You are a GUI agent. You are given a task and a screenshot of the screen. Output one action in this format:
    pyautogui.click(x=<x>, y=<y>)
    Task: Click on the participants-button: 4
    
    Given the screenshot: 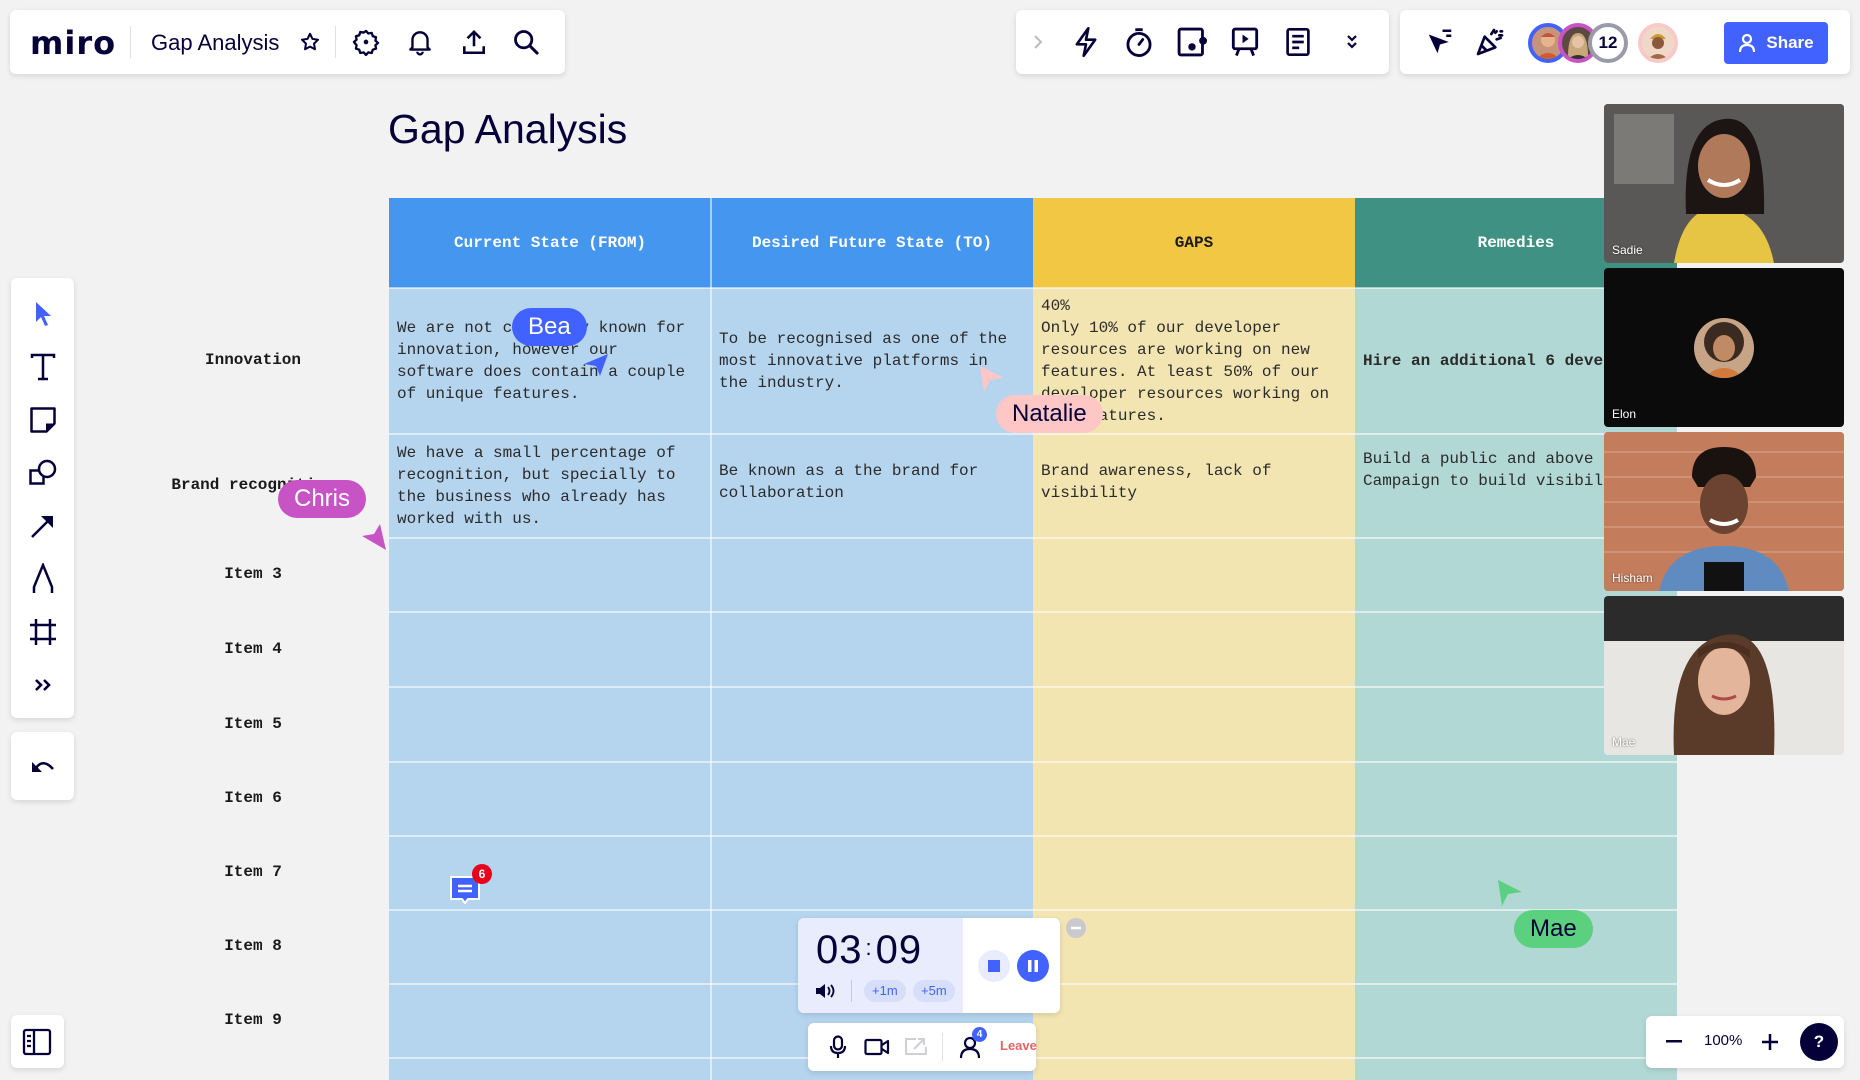 What is the action you would take?
    pyautogui.click(x=971, y=1044)
    